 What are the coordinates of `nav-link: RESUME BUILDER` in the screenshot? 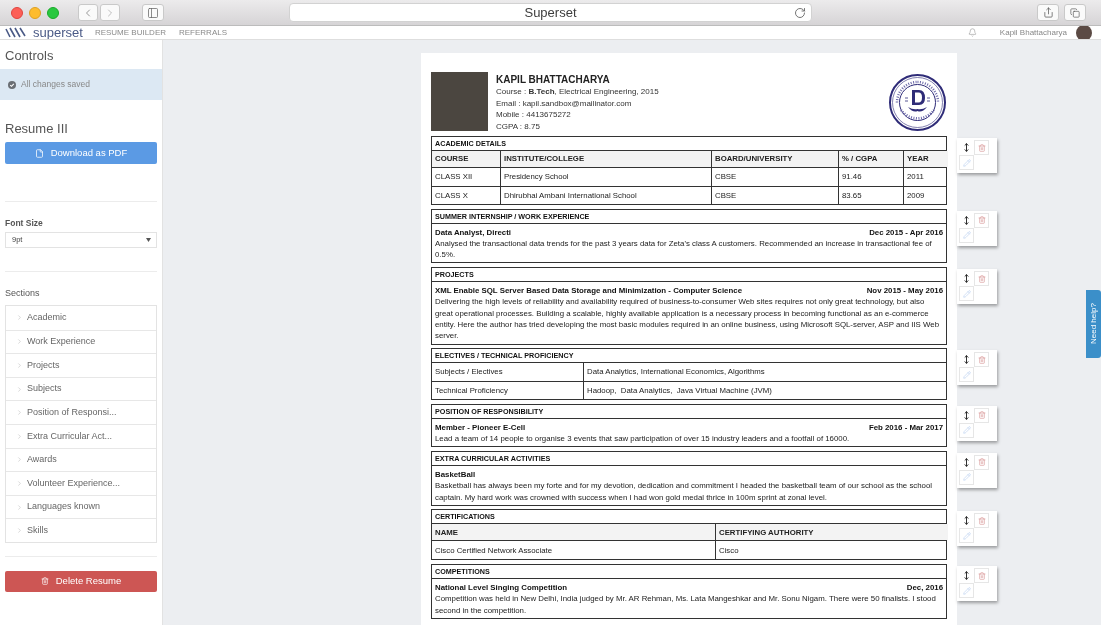 It's located at (130, 32).